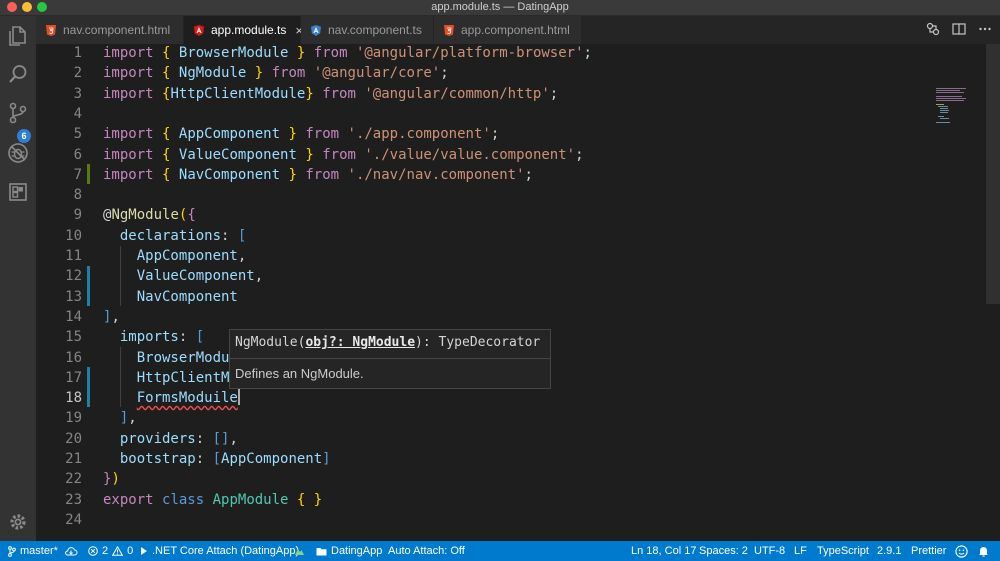 The width and height of the screenshot is (1000, 561). I want to click on formatter-status: Prettier, so click(928, 551).